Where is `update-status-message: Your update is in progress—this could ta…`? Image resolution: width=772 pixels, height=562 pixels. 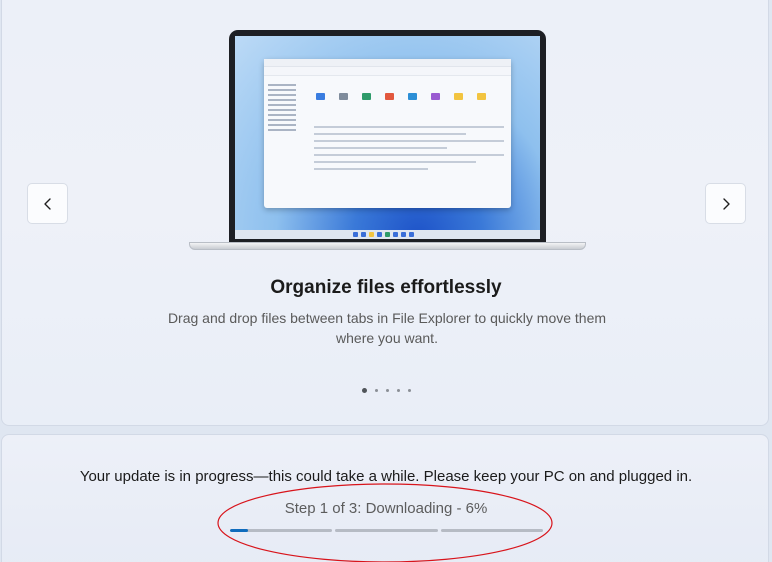
update-status-message: Your update is in progress—this could ta… is located at coordinates (386, 476).